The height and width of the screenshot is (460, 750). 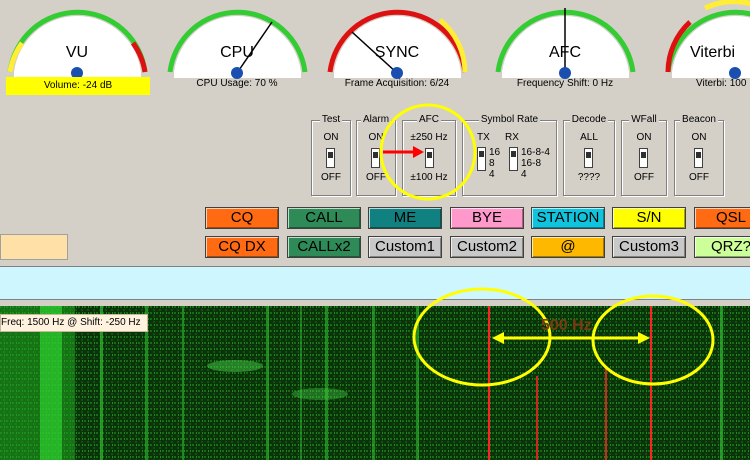 What do you see at coordinates (405, 247) in the screenshot?
I see `custom1-button: Custom1` at bounding box center [405, 247].